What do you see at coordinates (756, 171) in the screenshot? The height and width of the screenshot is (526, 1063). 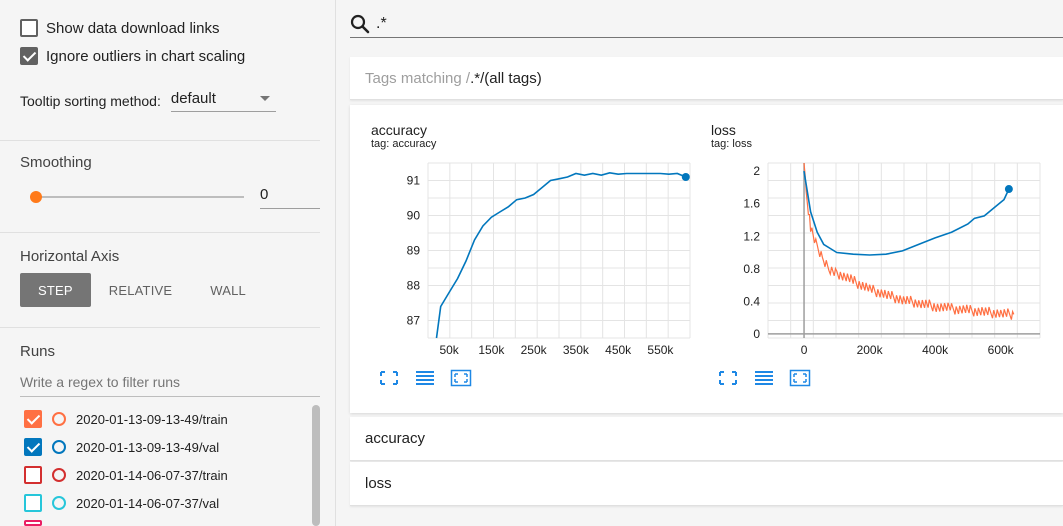 I see `y-tick-label: 2` at bounding box center [756, 171].